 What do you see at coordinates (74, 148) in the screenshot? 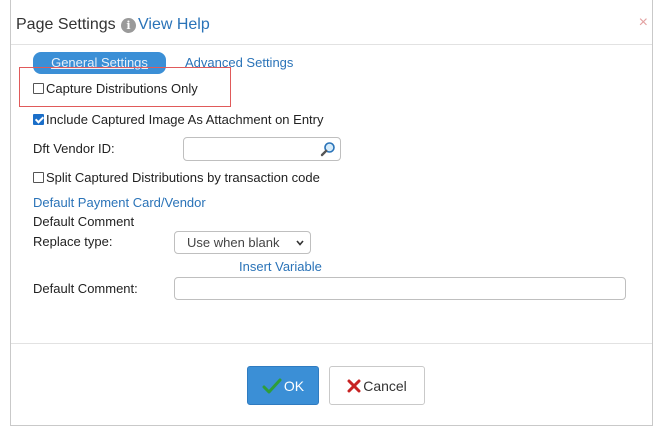
I see `vendor-id-label: Dft Vendor ID:` at bounding box center [74, 148].